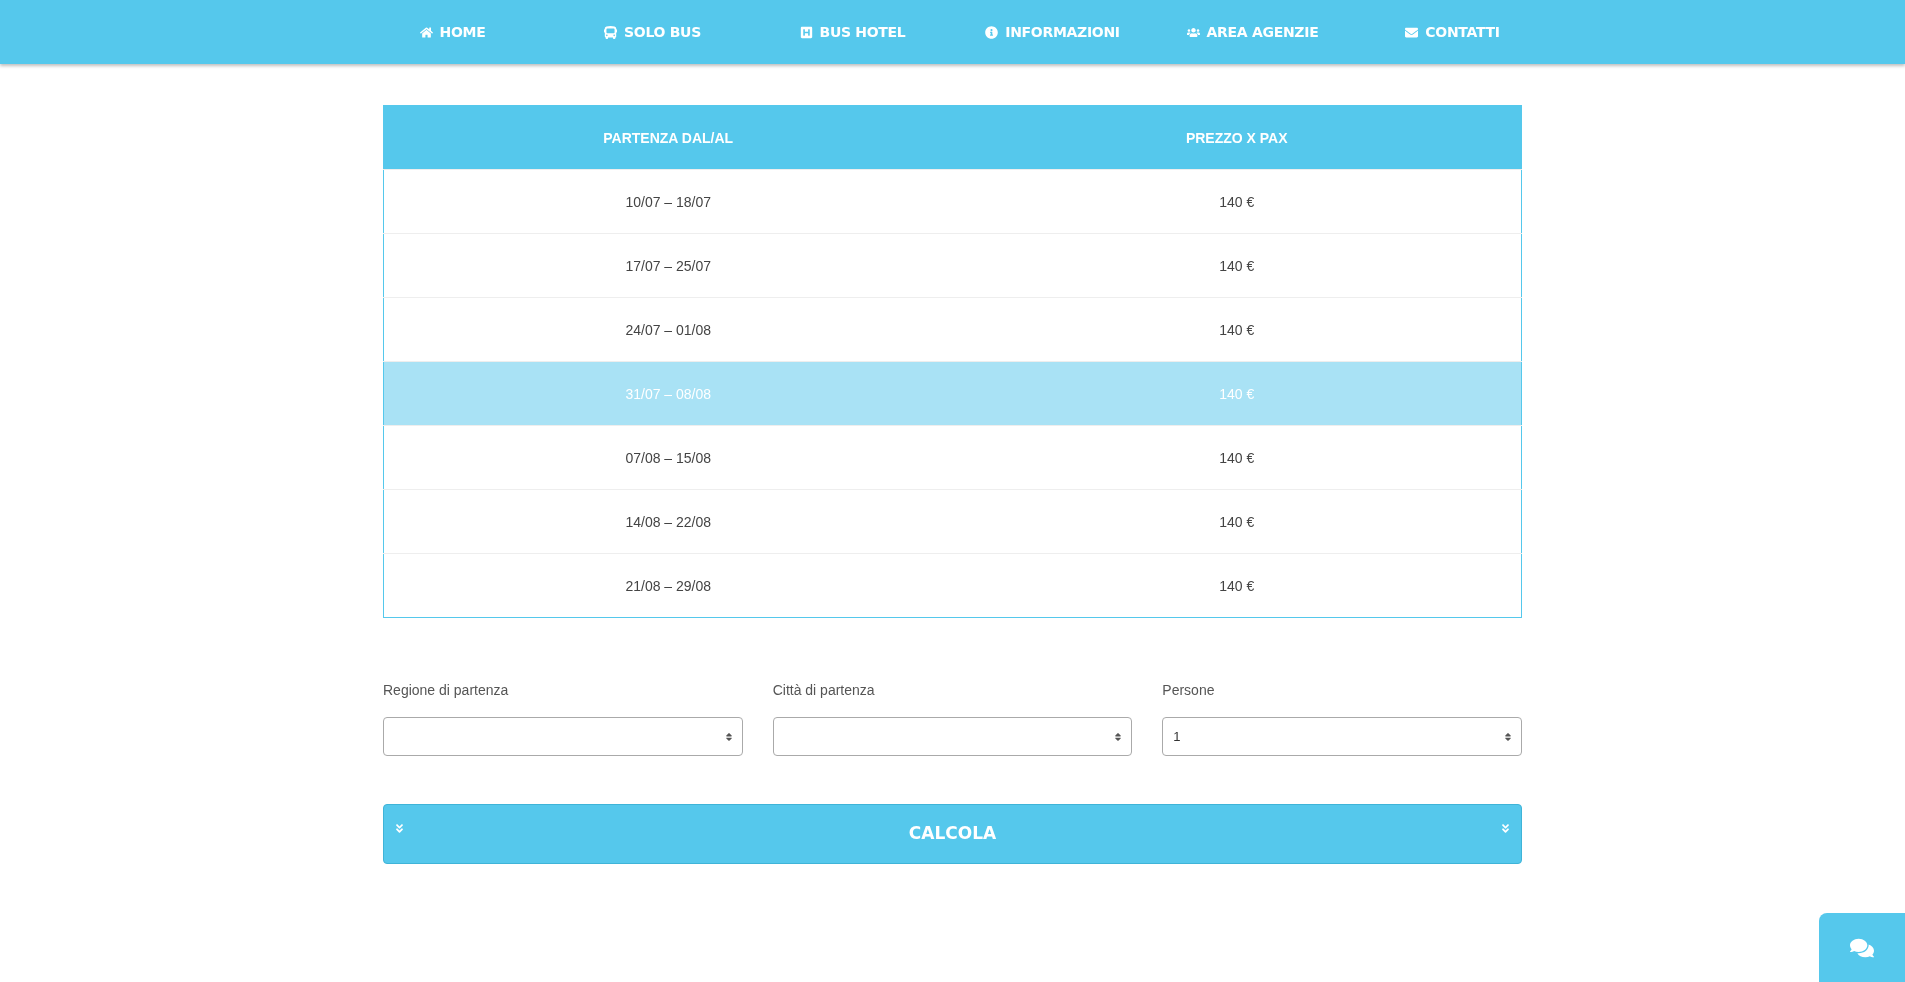 This screenshot has width=1905, height=982. Describe the element at coordinates (1412, 32) in the screenshot. I see `envelope-icon` at that location.